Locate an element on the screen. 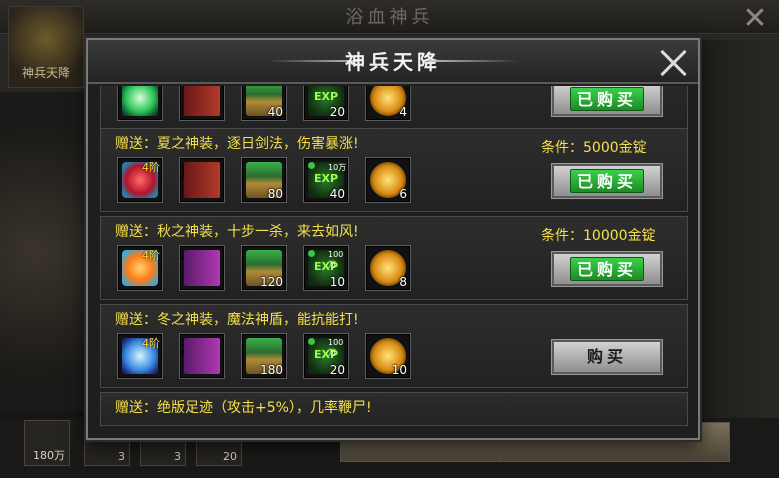  reward-slot: 100万 20 is located at coordinates (326, 356).